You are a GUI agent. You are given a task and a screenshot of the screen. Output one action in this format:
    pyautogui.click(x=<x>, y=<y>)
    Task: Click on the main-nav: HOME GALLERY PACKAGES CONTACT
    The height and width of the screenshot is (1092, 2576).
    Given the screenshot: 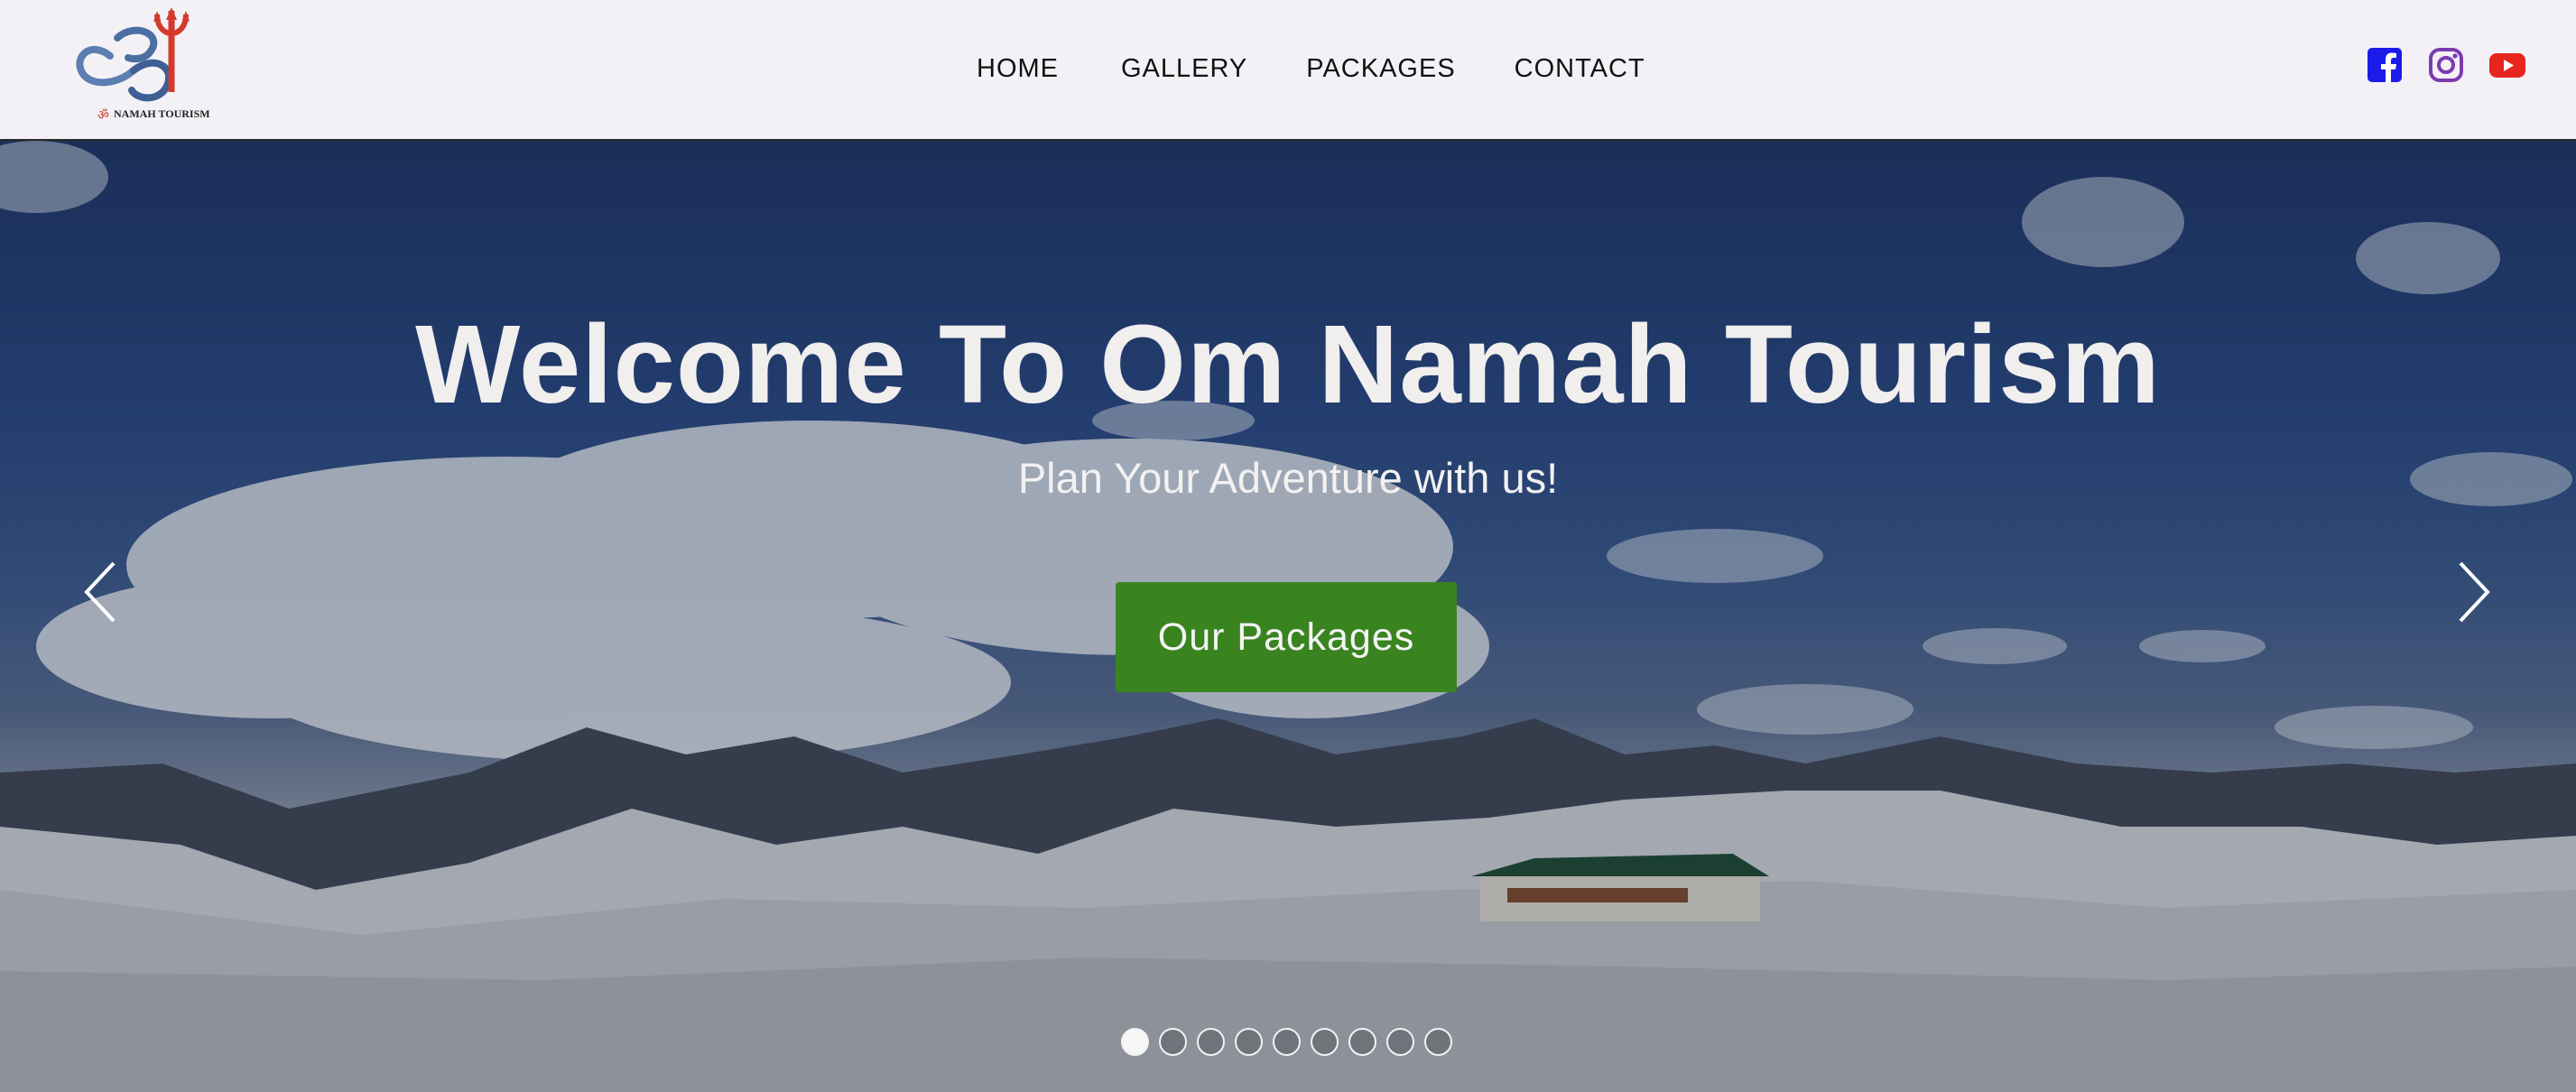 What is the action you would take?
    pyautogui.click(x=1311, y=68)
    